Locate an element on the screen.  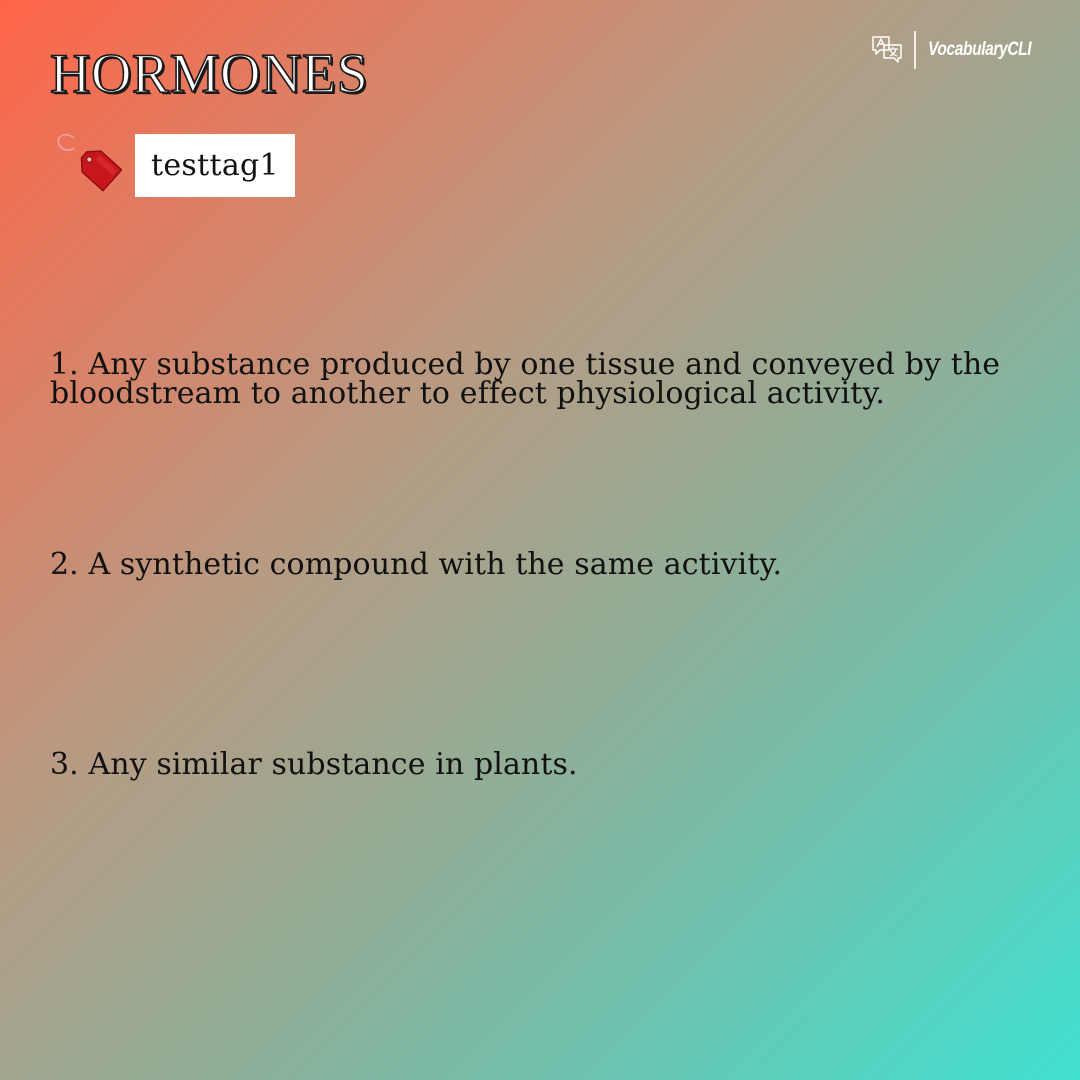
price-tag-icon is located at coordinates (89, 162).